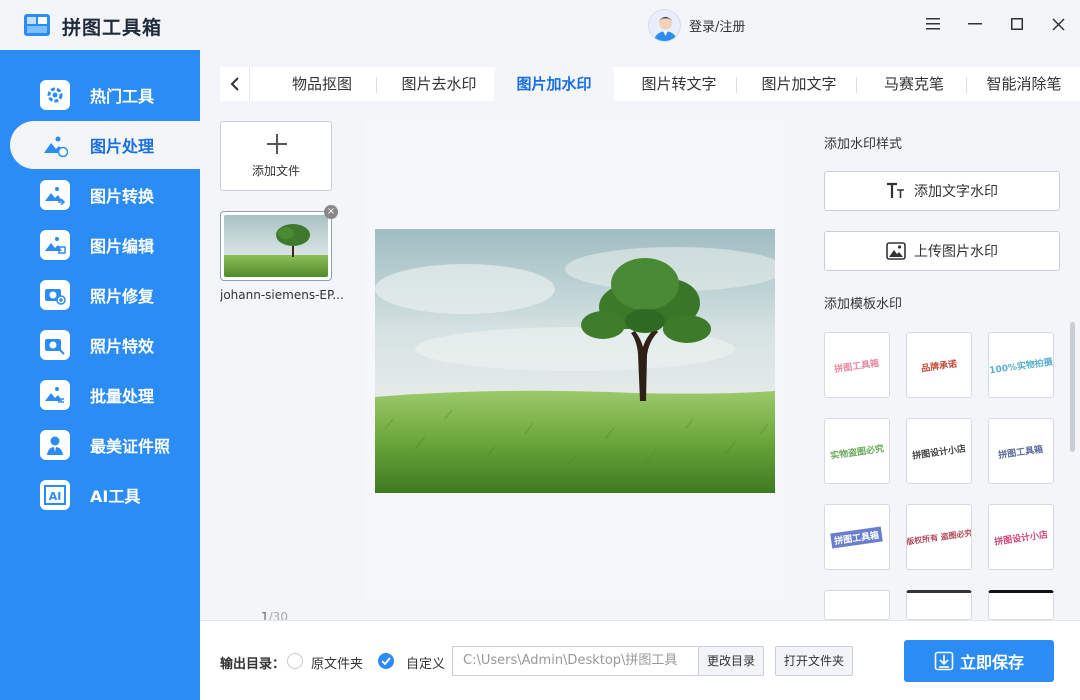  I want to click on tab-smart-eraser: 智能消除笔, so click(1024, 84).